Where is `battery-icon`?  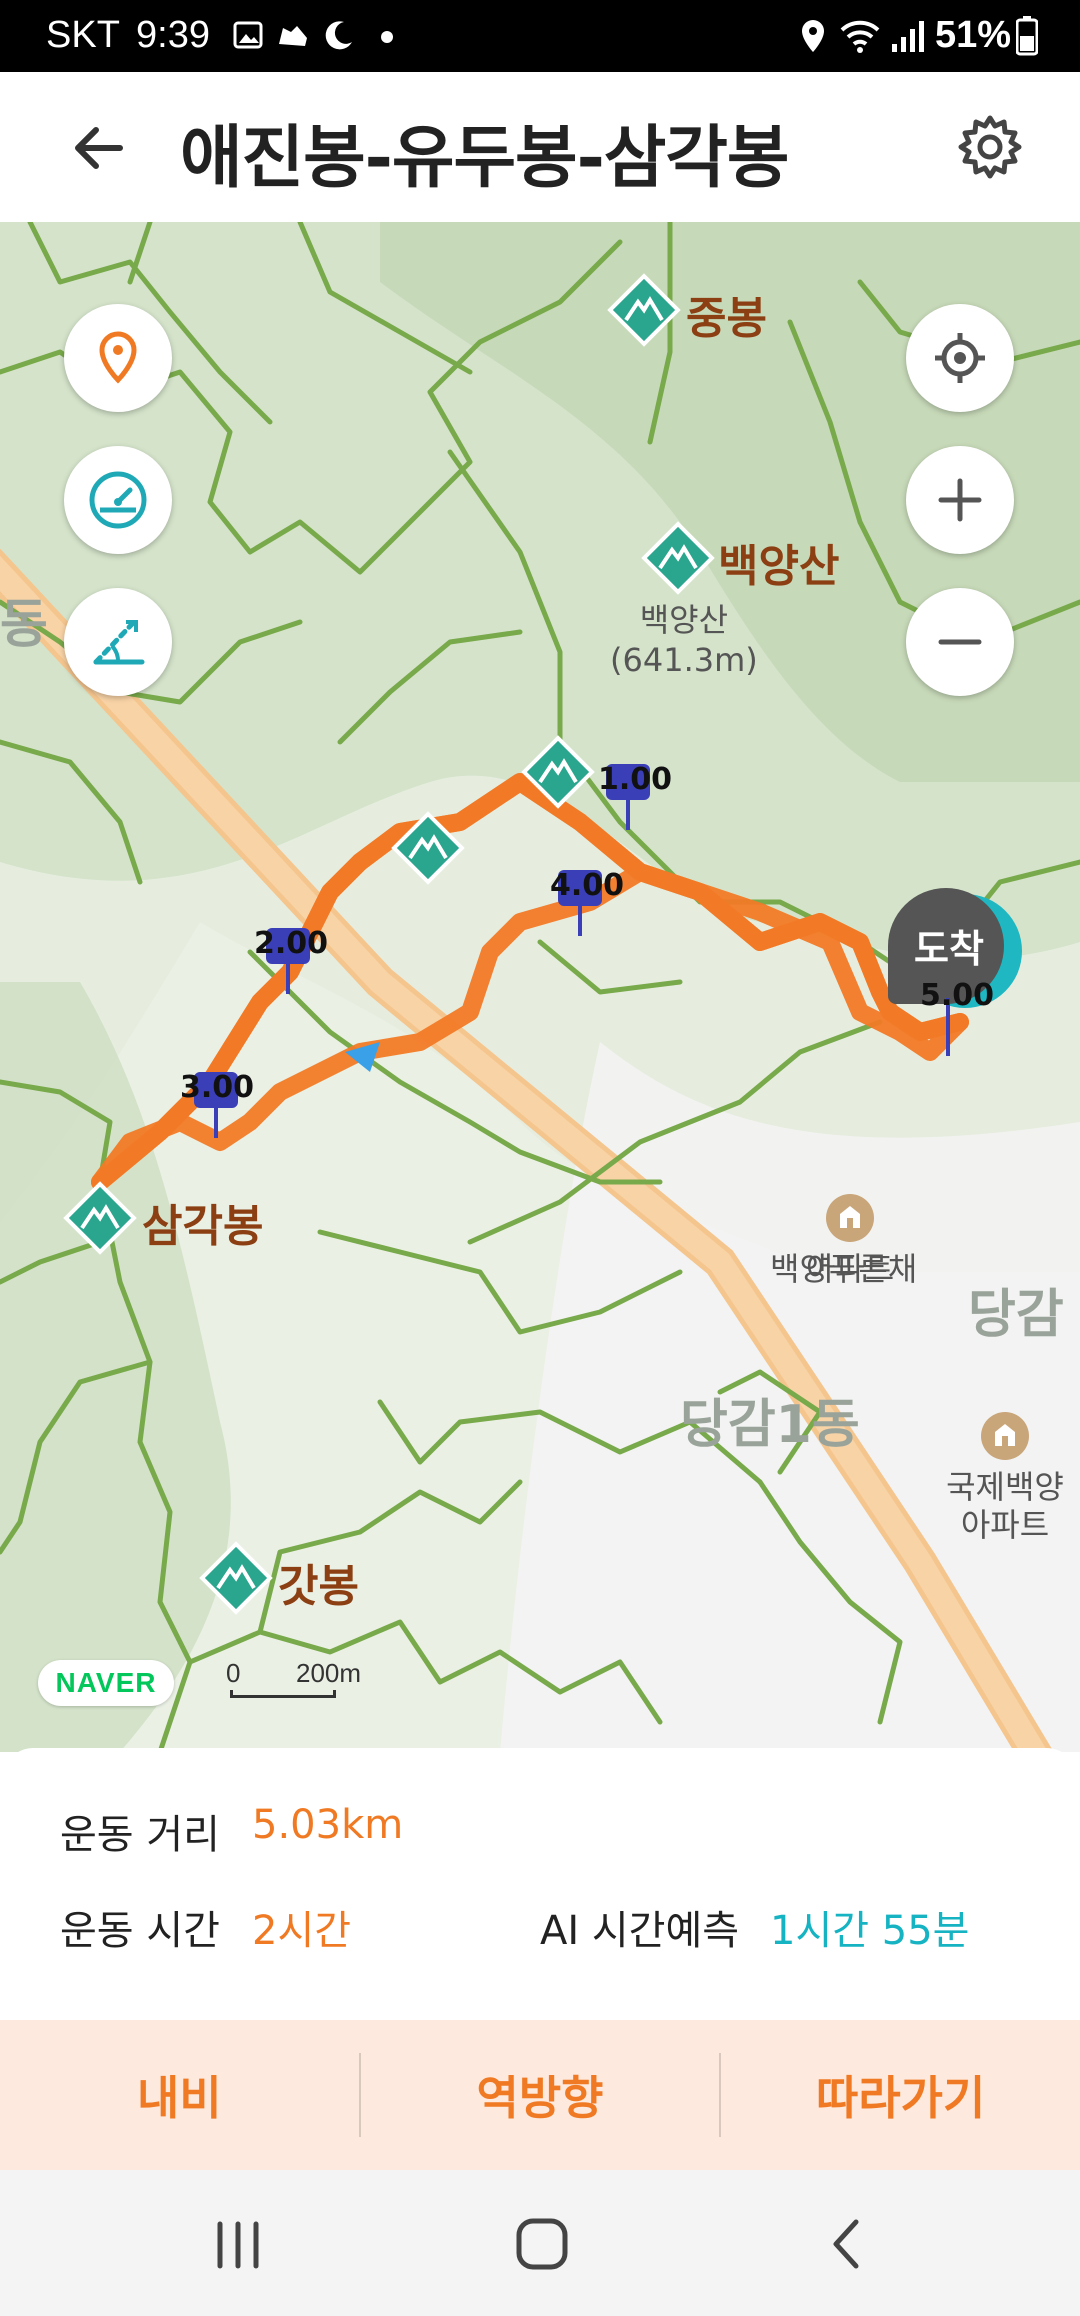
battery-icon is located at coordinates (1027, 36).